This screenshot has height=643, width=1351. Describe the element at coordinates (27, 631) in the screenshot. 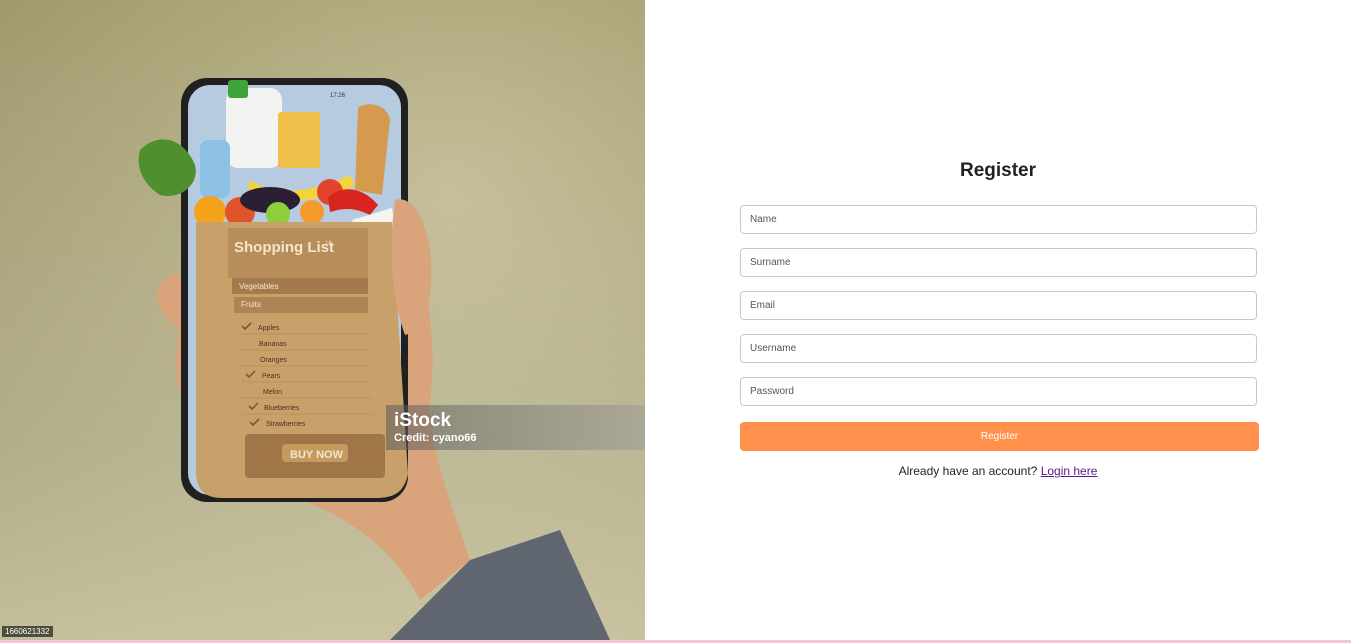

I see `image-id-label: 1660621332` at that location.